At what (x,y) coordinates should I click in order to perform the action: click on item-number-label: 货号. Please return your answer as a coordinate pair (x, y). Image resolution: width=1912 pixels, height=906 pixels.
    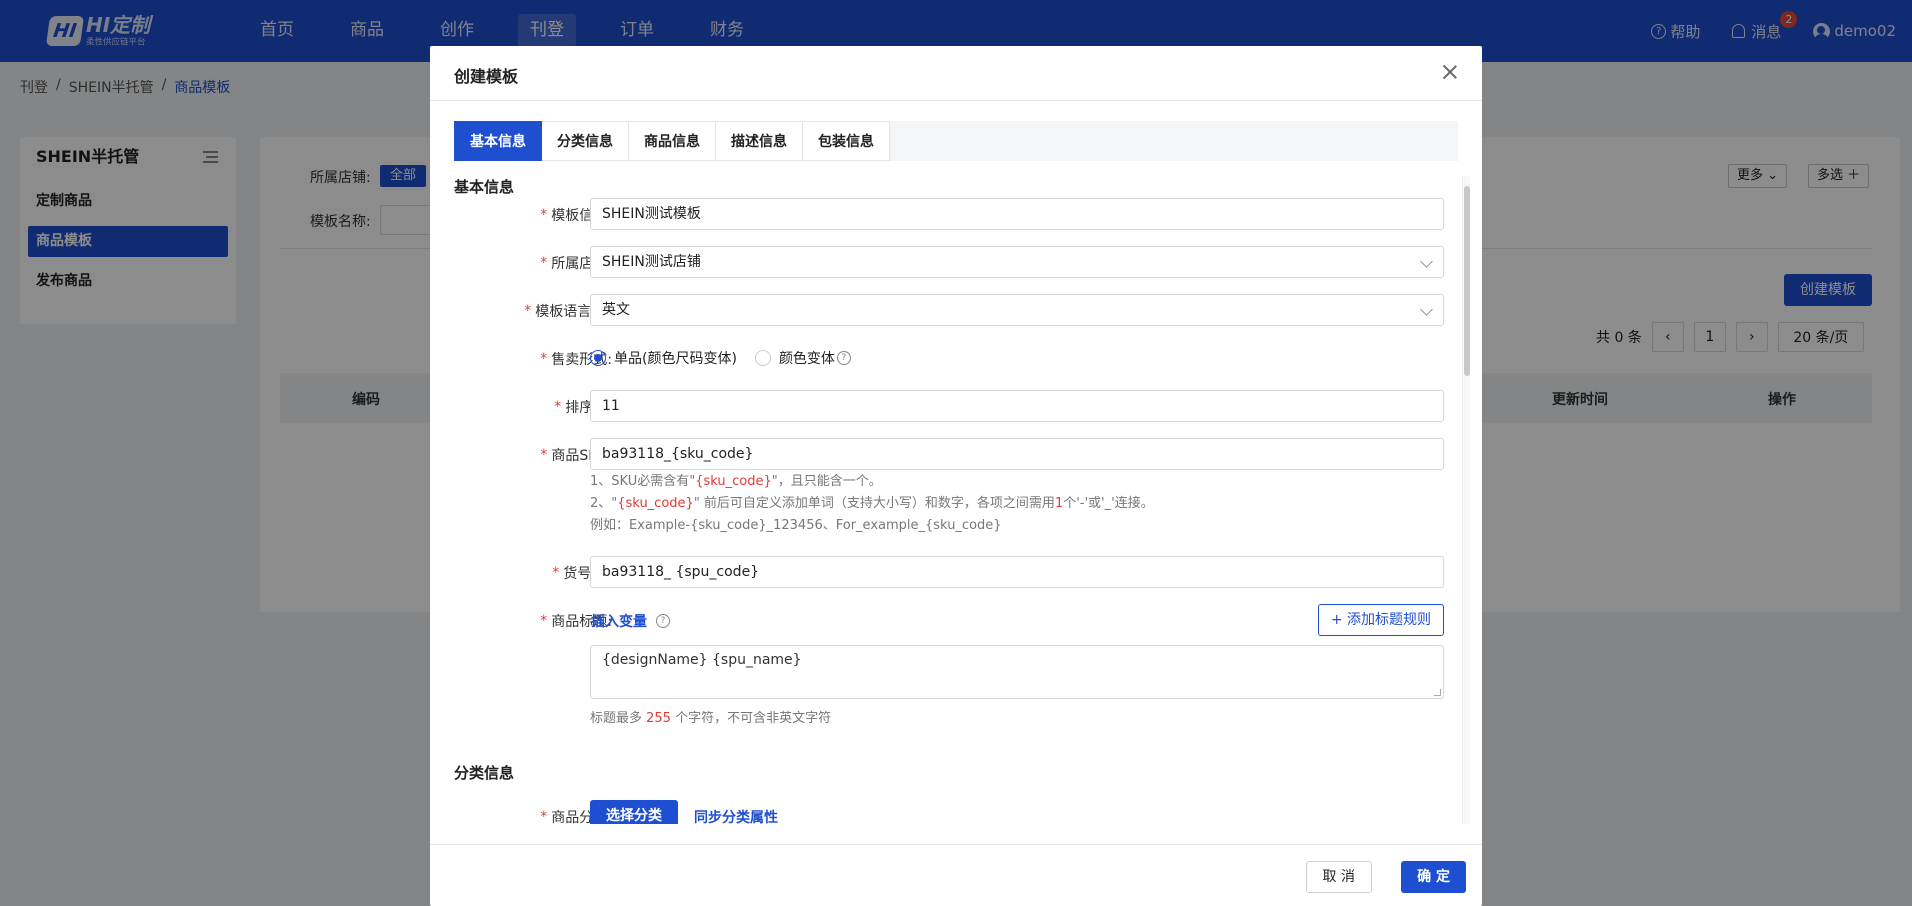
    Looking at the image, I should click on (577, 574).